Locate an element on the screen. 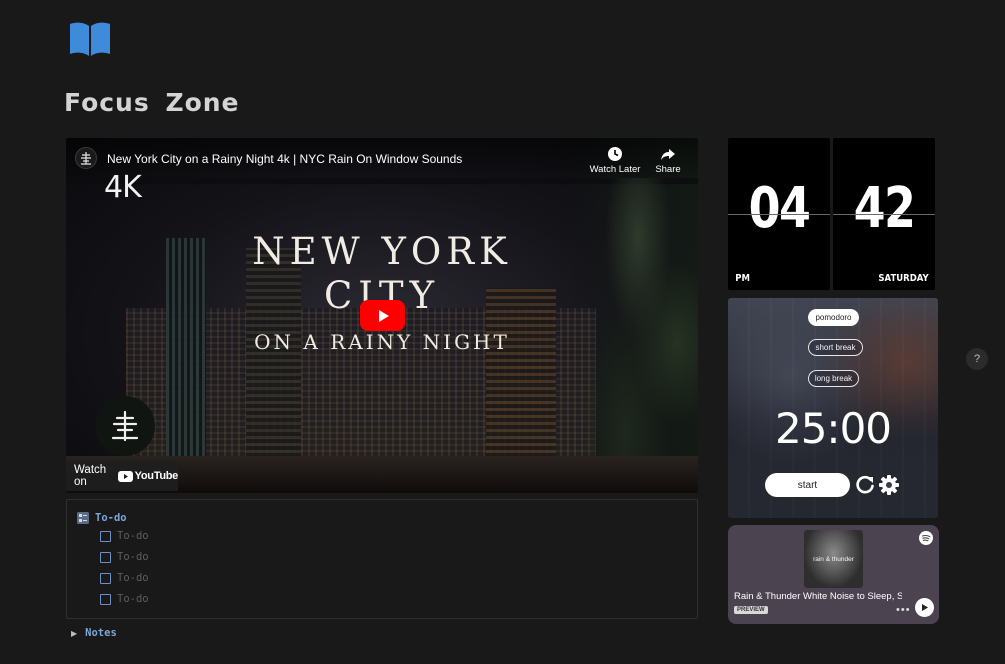  watch-on-label: Watch on is located at coordinates (90, 476).